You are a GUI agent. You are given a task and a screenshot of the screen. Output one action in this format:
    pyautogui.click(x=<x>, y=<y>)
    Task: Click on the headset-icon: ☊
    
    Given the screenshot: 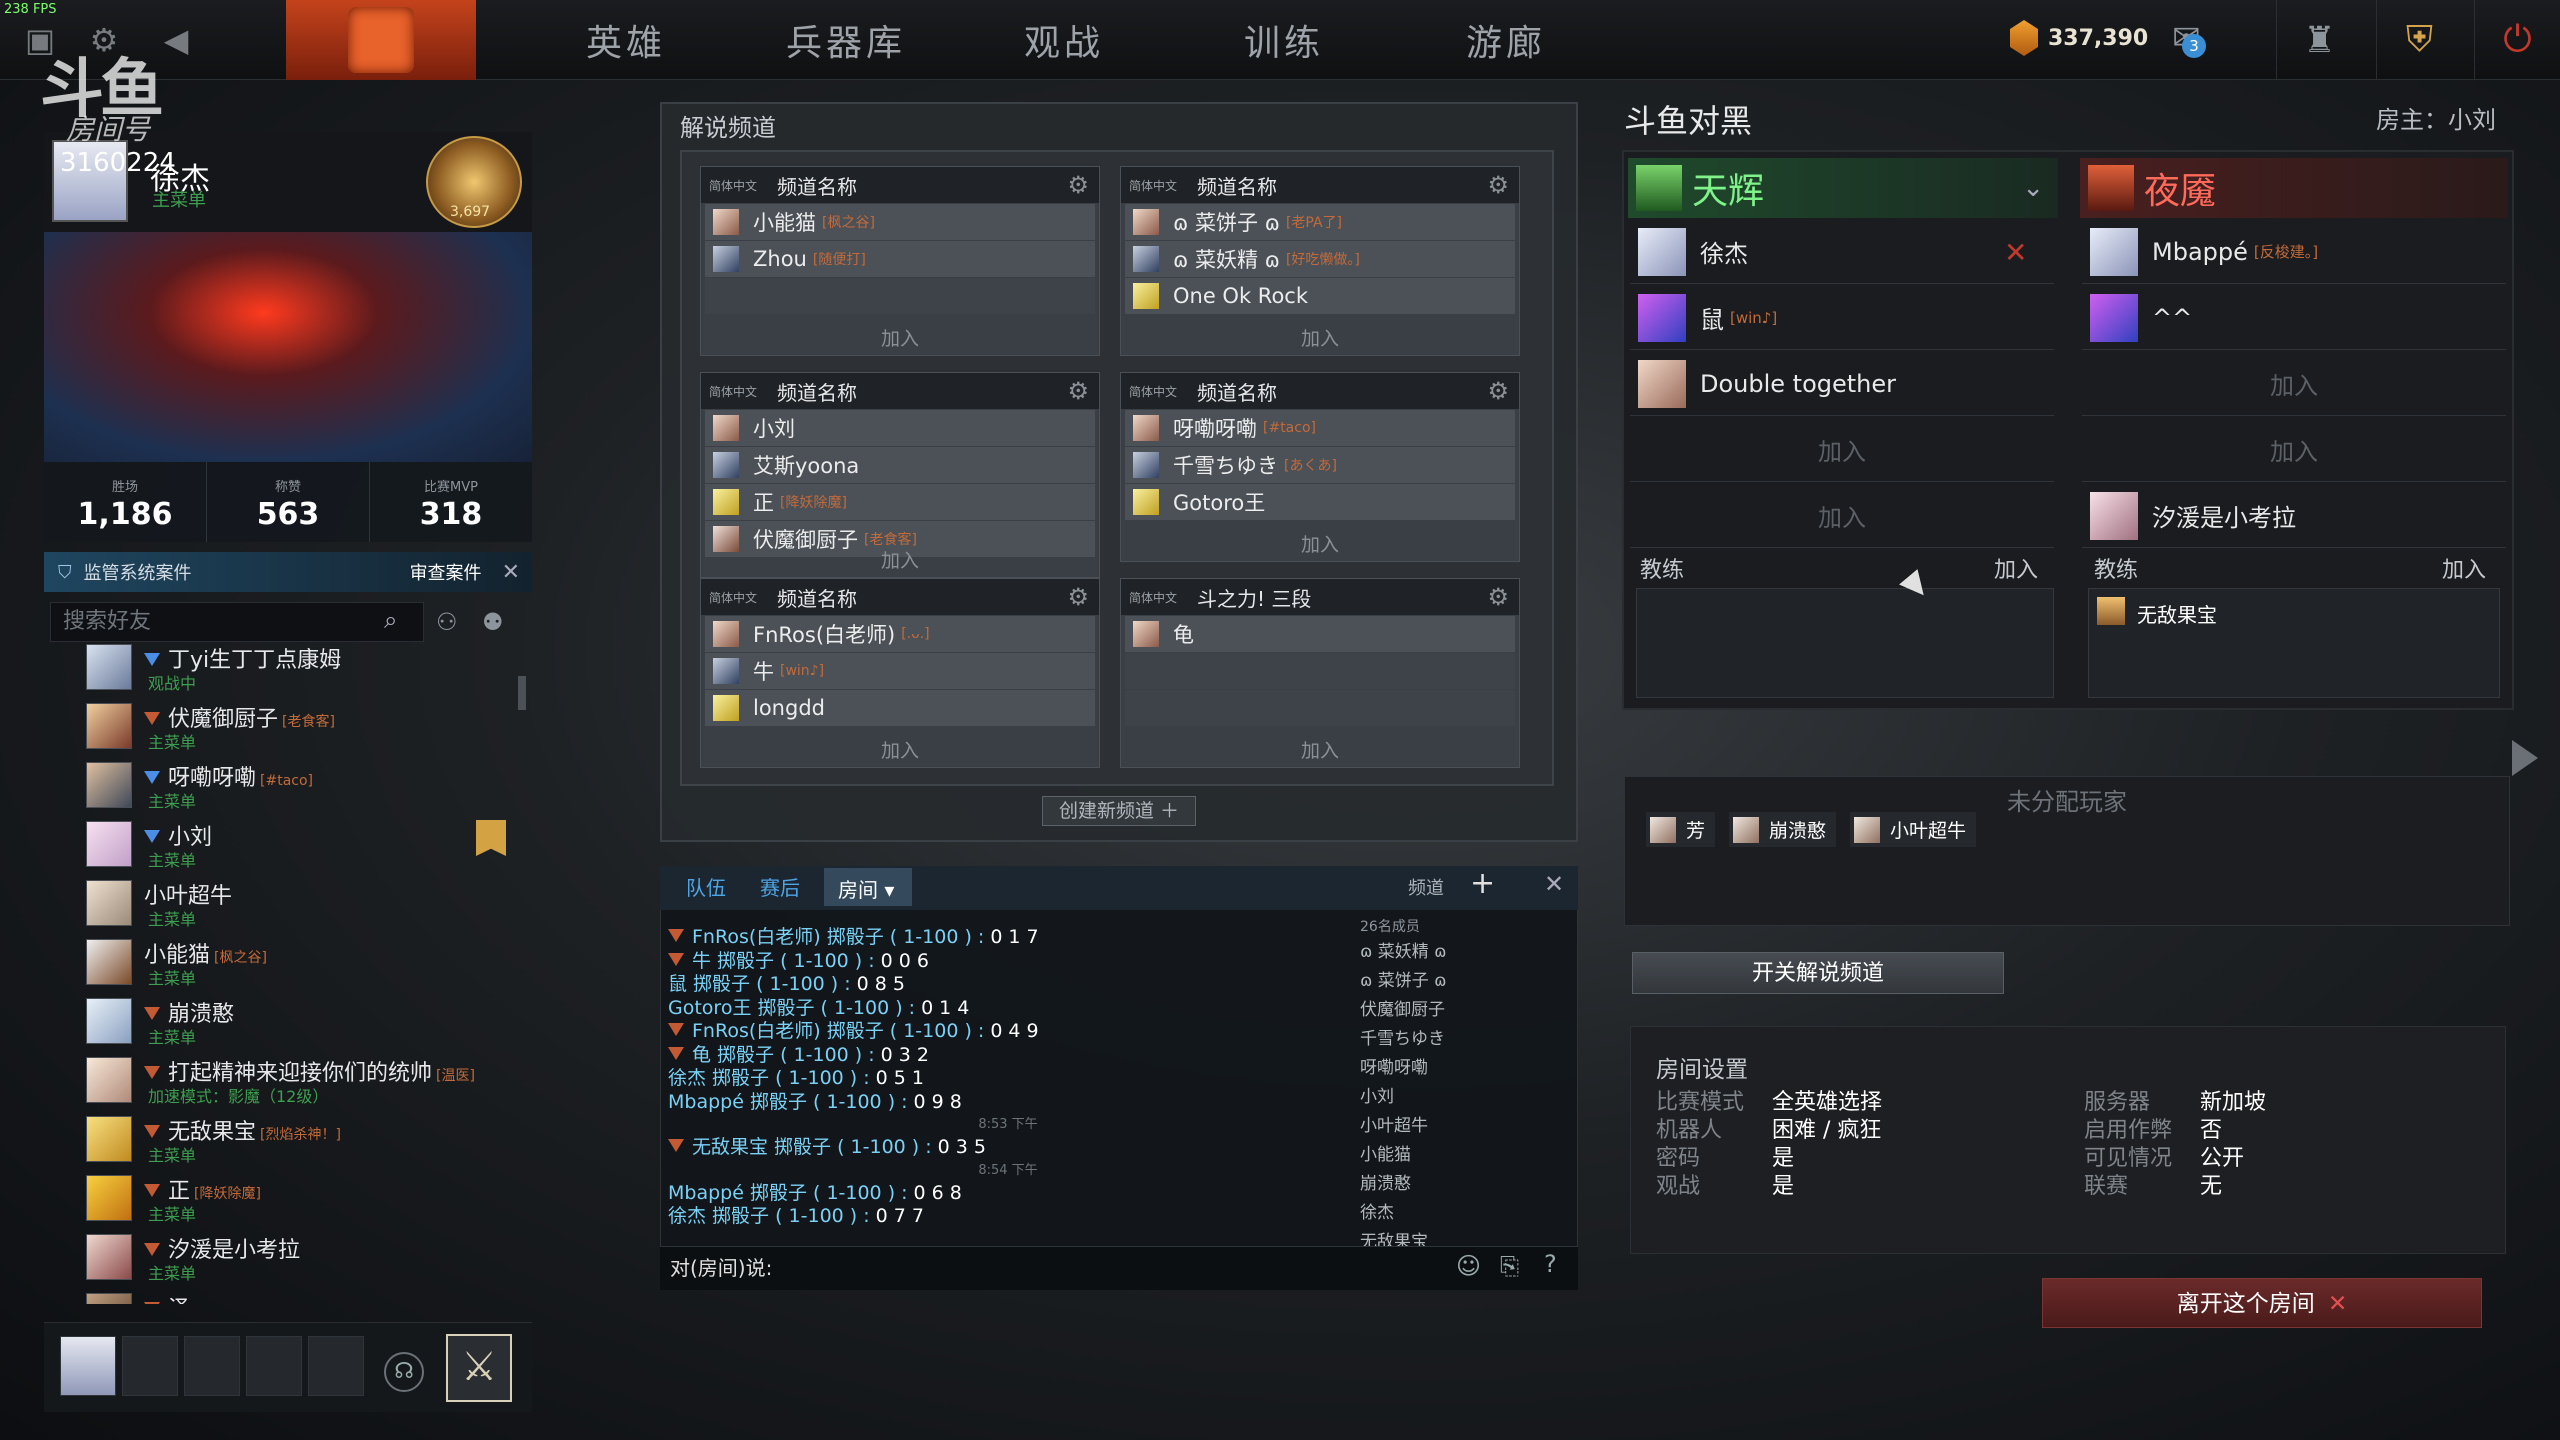 What is the action you would take?
    pyautogui.click(x=404, y=1372)
    